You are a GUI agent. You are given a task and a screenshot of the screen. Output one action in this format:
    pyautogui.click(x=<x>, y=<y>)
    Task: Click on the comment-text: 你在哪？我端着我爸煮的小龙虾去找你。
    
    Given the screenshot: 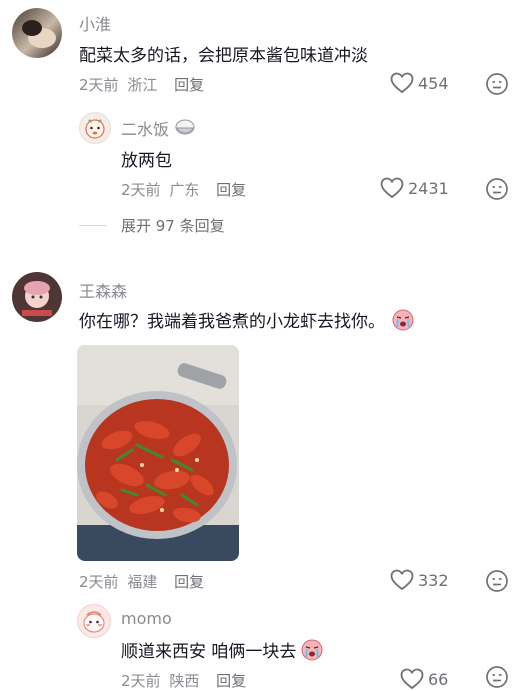 What is the action you would take?
    pyautogui.click(x=247, y=319)
    